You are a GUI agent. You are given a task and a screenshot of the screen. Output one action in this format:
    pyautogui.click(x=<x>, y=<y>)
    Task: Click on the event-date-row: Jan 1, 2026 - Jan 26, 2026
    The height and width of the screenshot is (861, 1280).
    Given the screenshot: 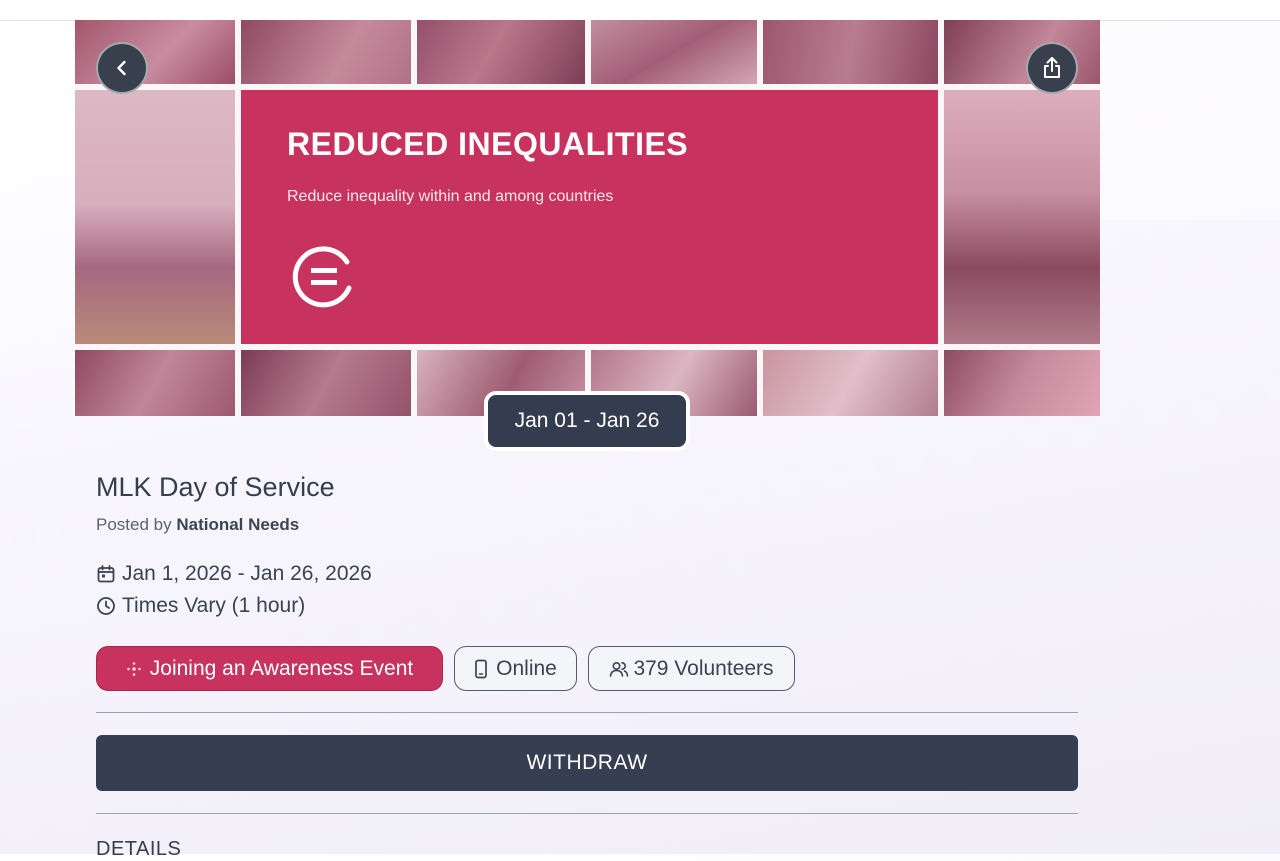 What is the action you would take?
    pyautogui.click(x=234, y=574)
    